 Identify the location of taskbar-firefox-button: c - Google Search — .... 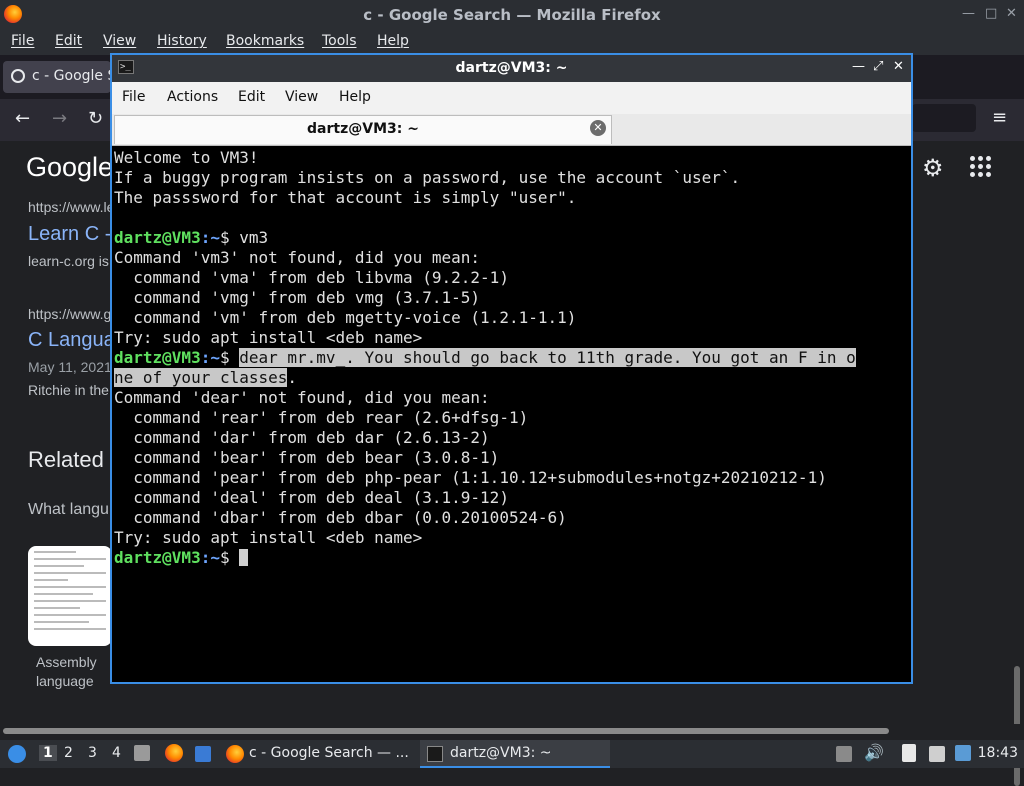
(317, 754).